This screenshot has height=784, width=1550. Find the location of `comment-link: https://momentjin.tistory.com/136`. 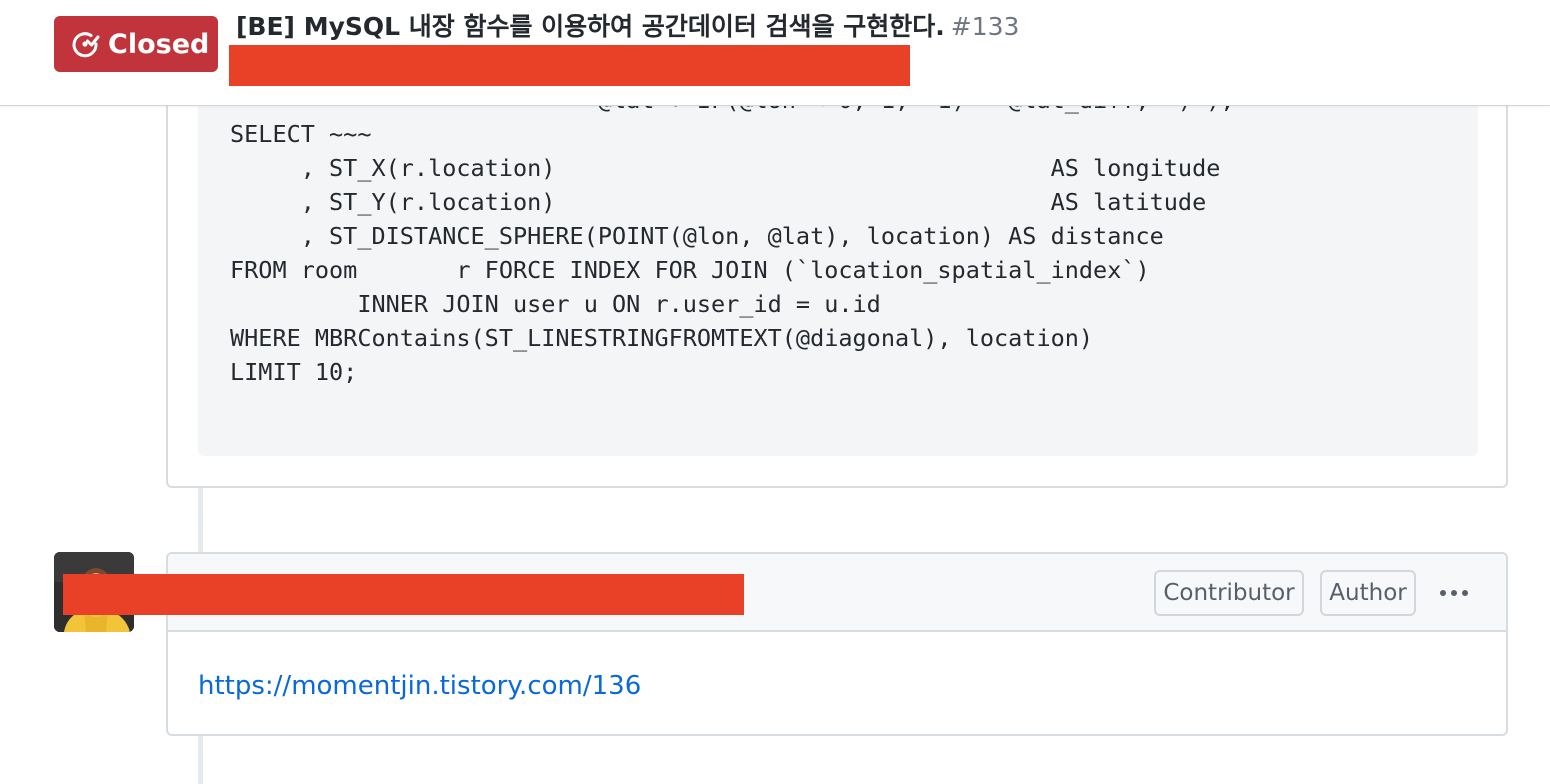

comment-link: https://momentjin.tistory.com/136 is located at coordinates (419, 686).